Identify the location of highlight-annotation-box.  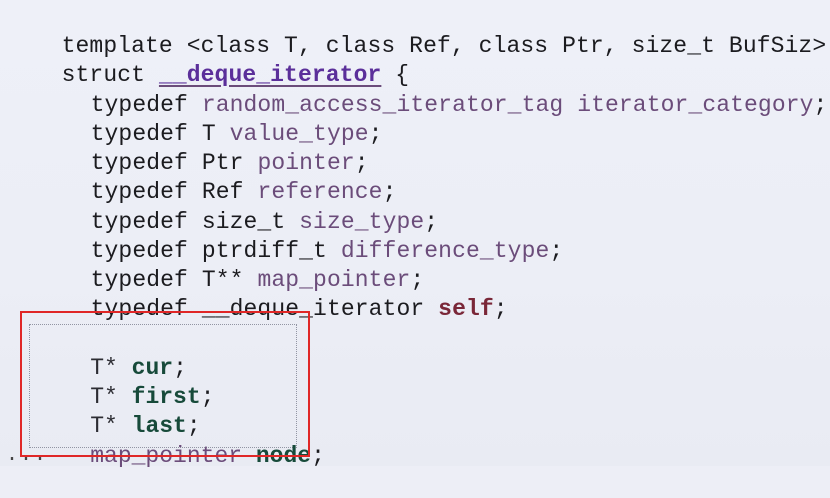
(165, 384).